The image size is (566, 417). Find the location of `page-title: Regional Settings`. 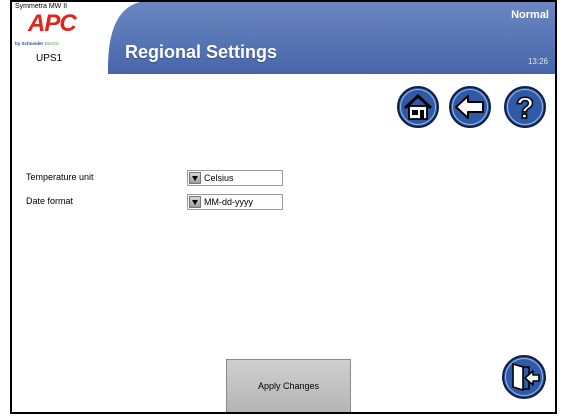

page-title: Regional Settings is located at coordinates (201, 52).